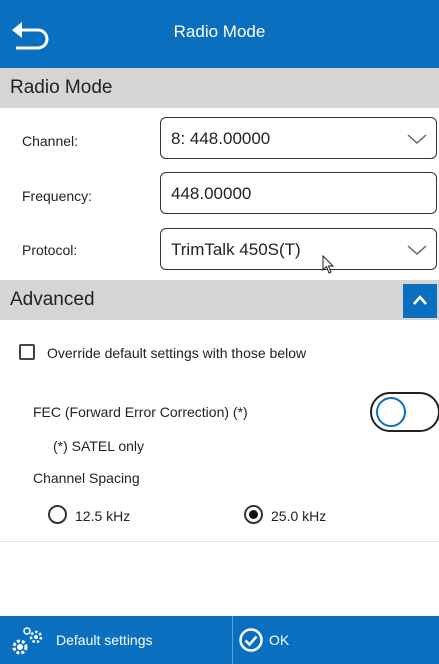 The image size is (439, 664). I want to click on section-advanced: Advanced, so click(219, 300).